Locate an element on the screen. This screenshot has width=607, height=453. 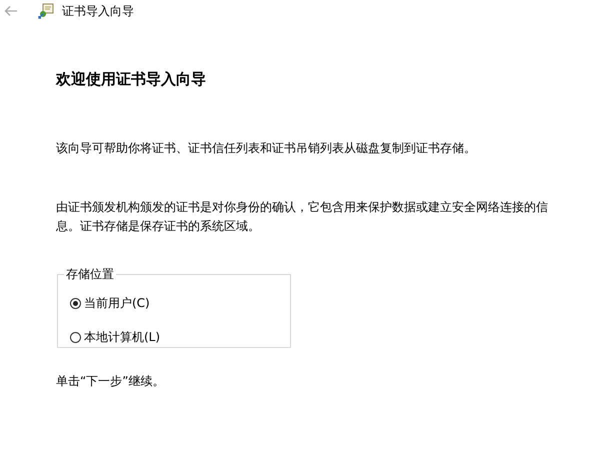
paragraph: 由证书颁发机构颁发的证书是对你身份的确认，它包含用来保护数据或建立安全网络连接的信息。证书存储是保存证书的系统区域。 is located at coordinates (302, 217).